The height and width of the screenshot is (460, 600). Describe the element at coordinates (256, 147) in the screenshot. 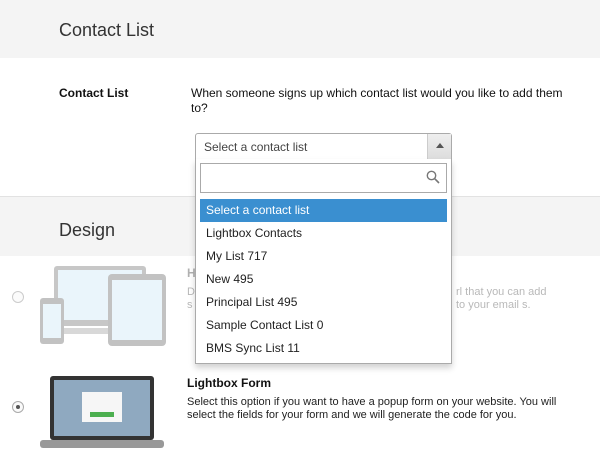

I see `select-value: Select a contact list` at that location.